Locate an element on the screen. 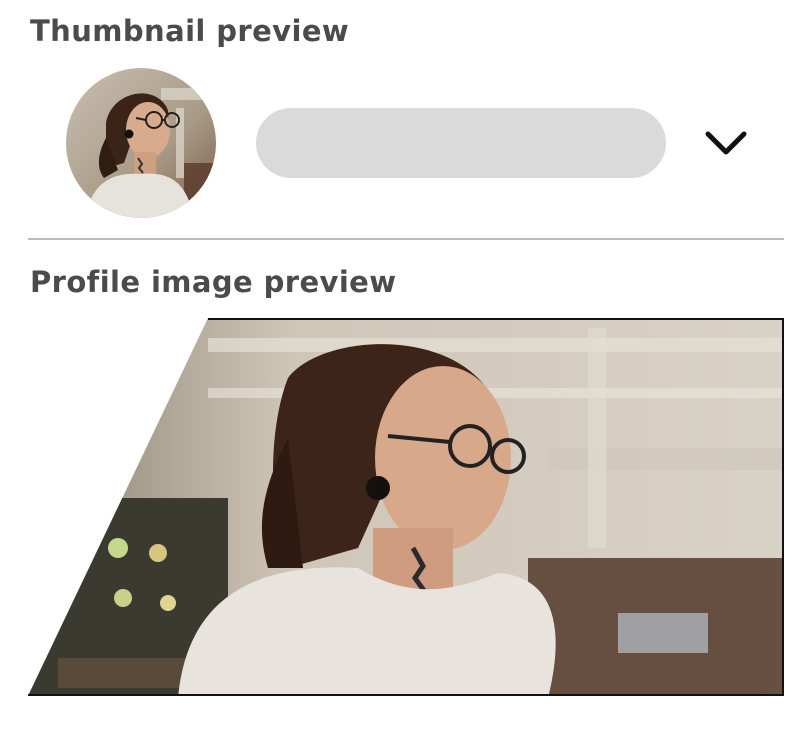 This screenshot has width=808, height=742. thumbnail-selector is located at coordinates (461, 143).